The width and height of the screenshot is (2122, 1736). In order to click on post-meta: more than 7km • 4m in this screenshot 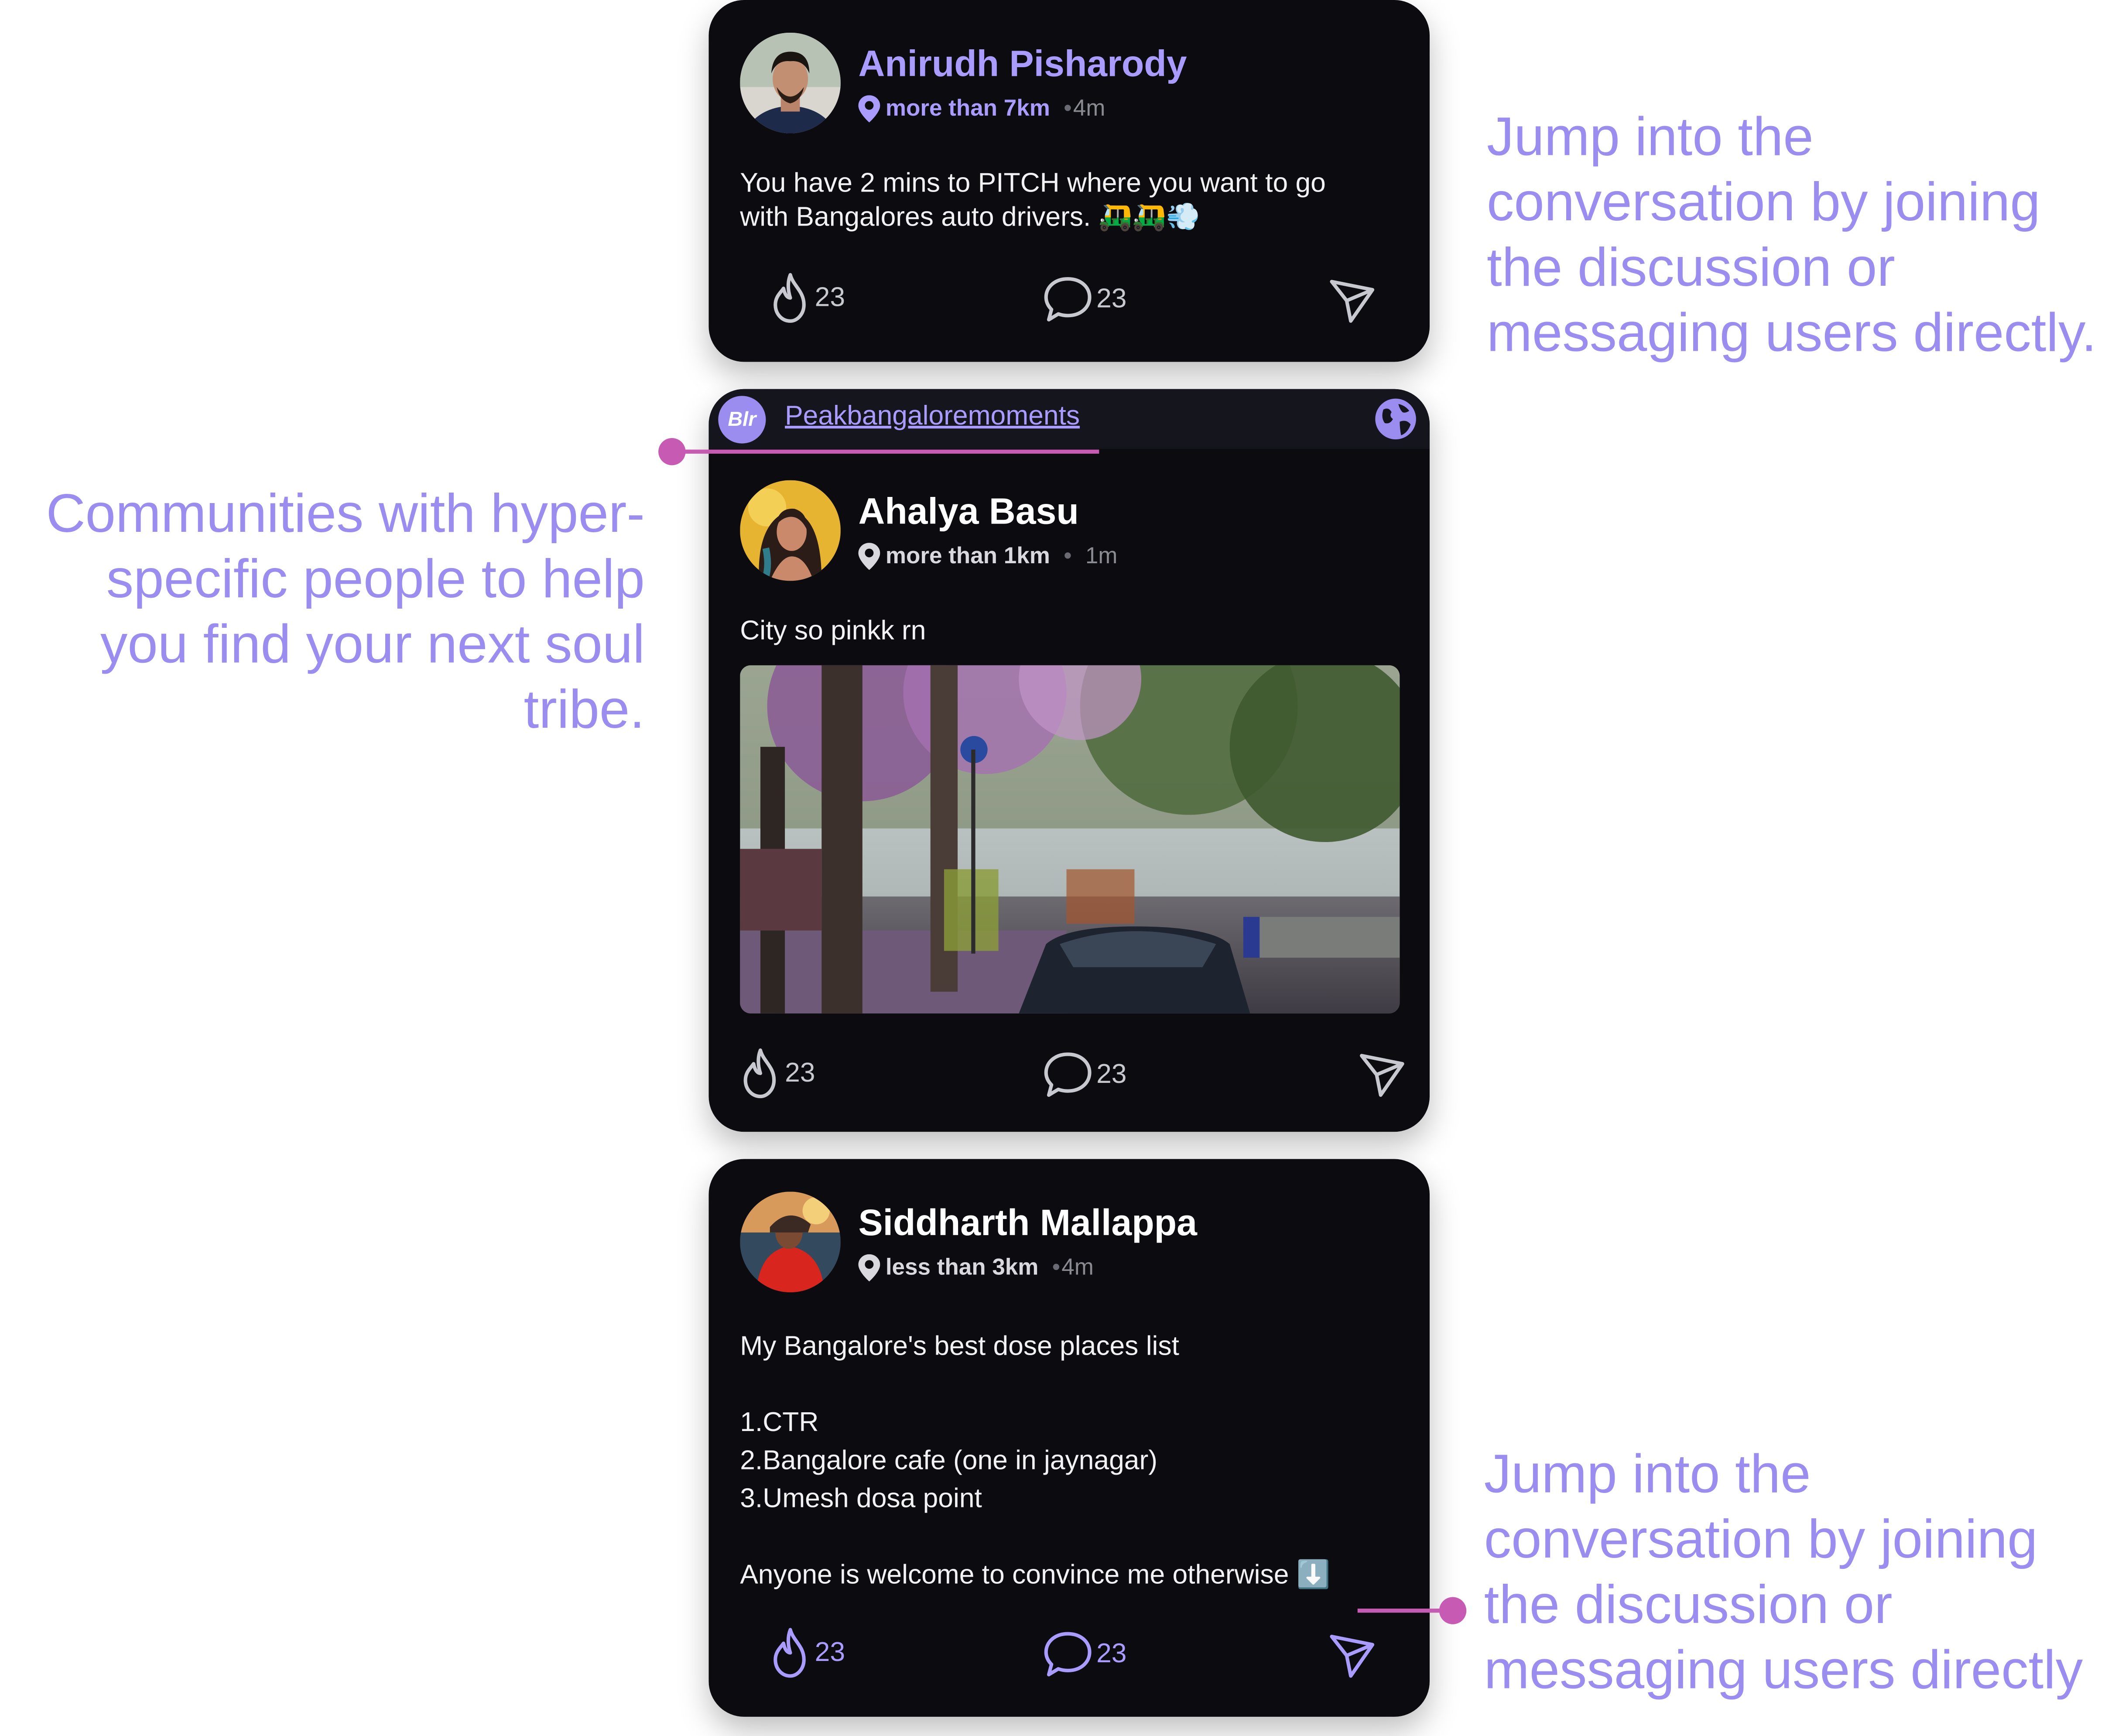, I will do `click(982, 109)`.